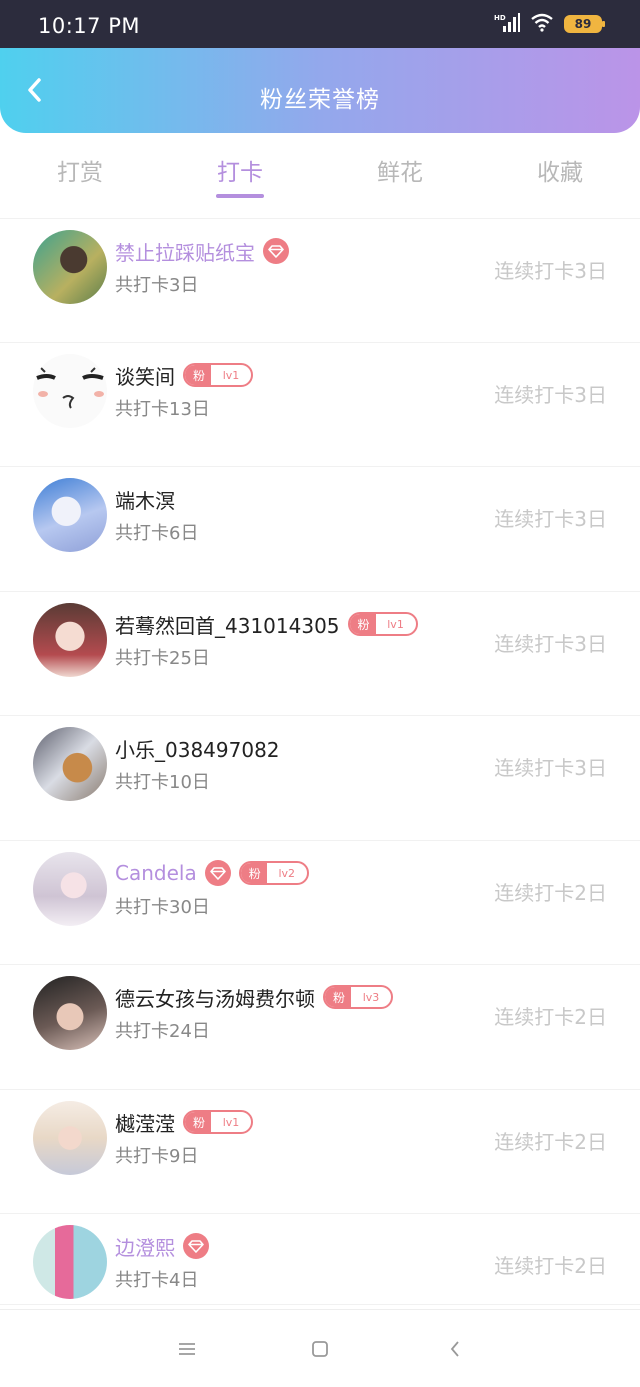 This screenshot has height=1387, width=640. What do you see at coordinates (320, 1259) in the screenshot?
I see `list-item: 边澄熙 共打卡4日 连续打卡2日` at bounding box center [320, 1259].